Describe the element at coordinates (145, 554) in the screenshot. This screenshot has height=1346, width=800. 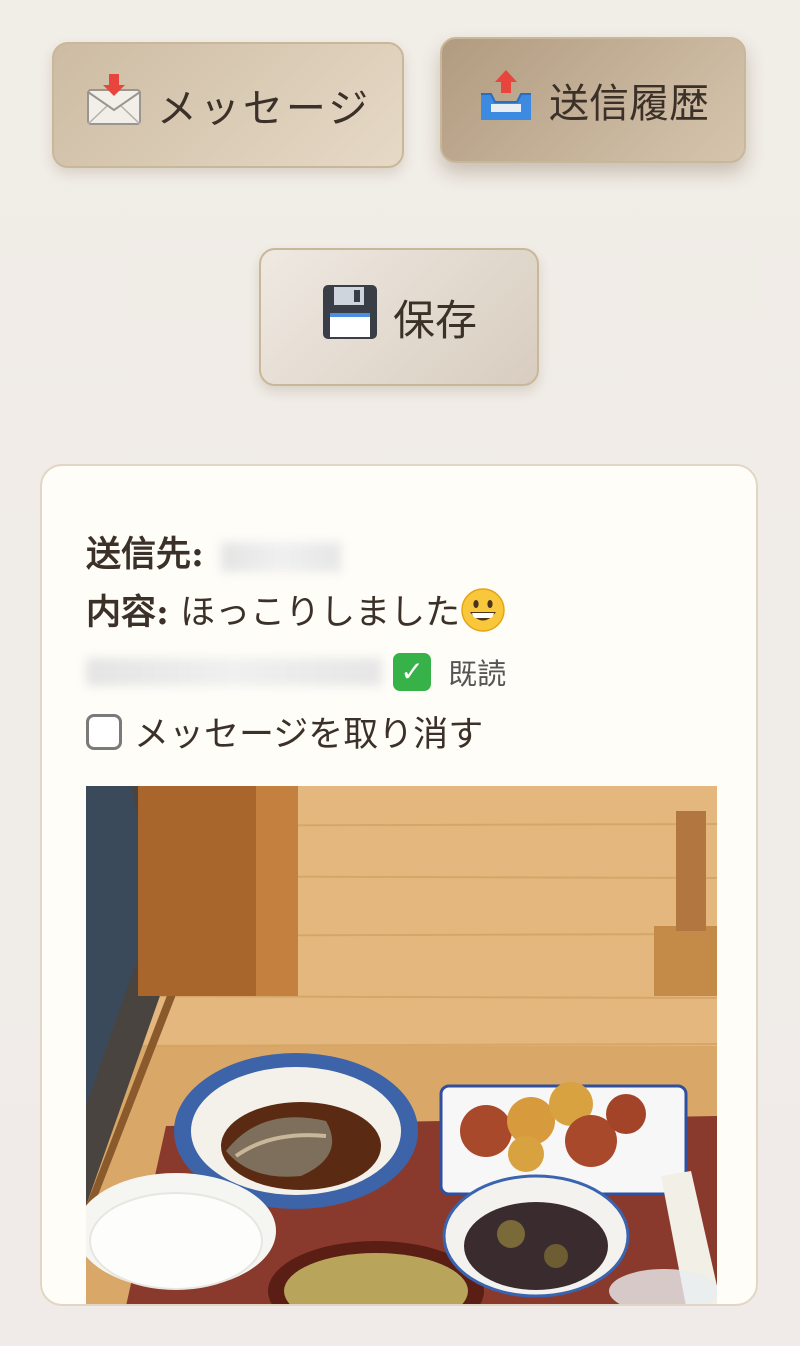
I see `recipient-label: 送信先:` at that location.